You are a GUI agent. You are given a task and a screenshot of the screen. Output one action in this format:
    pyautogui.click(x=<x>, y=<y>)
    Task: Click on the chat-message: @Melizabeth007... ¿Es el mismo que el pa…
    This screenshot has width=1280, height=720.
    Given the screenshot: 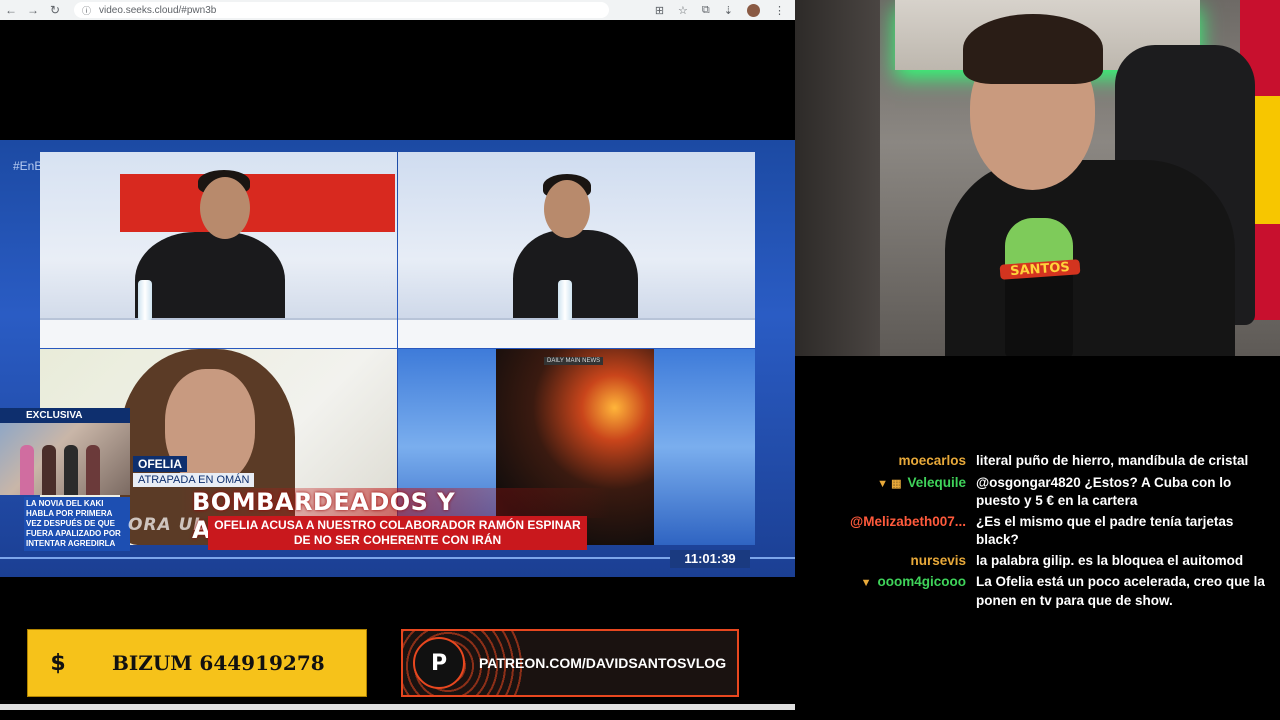 What is the action you would take?
    pyautogui.click(x=1037, y=531)
    